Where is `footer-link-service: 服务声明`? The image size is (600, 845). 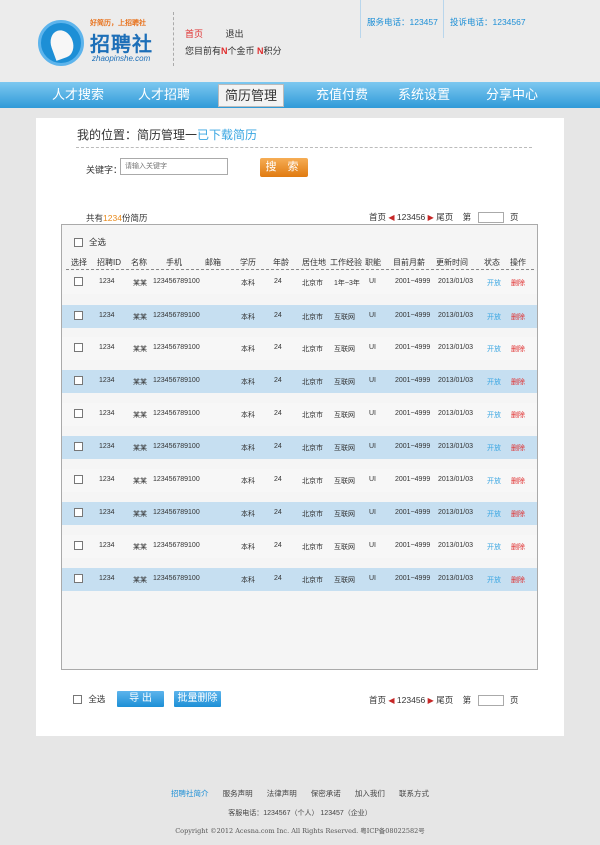
footer-link-service: 服务声明 is located at coordinates (238, 793).